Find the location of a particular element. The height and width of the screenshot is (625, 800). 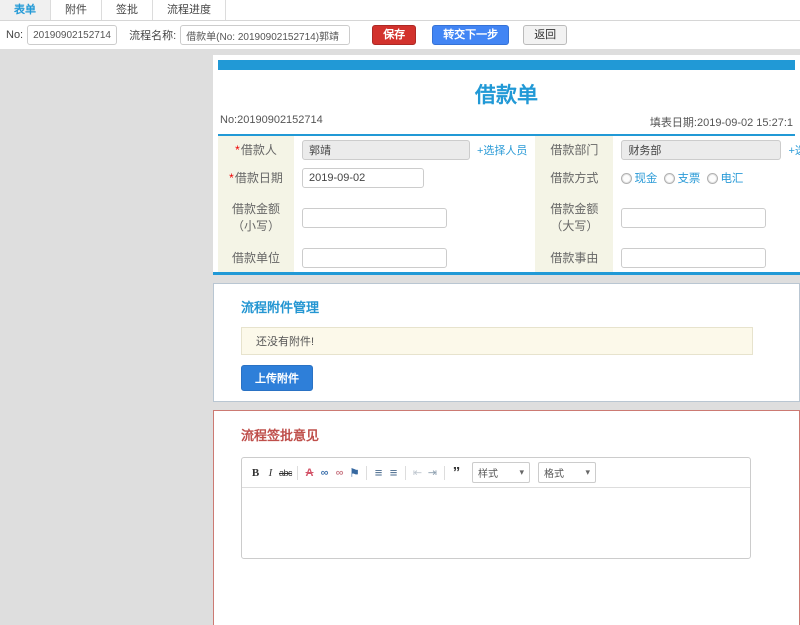

select-person-link: +选择人员 is located at coordinates (502, 150).